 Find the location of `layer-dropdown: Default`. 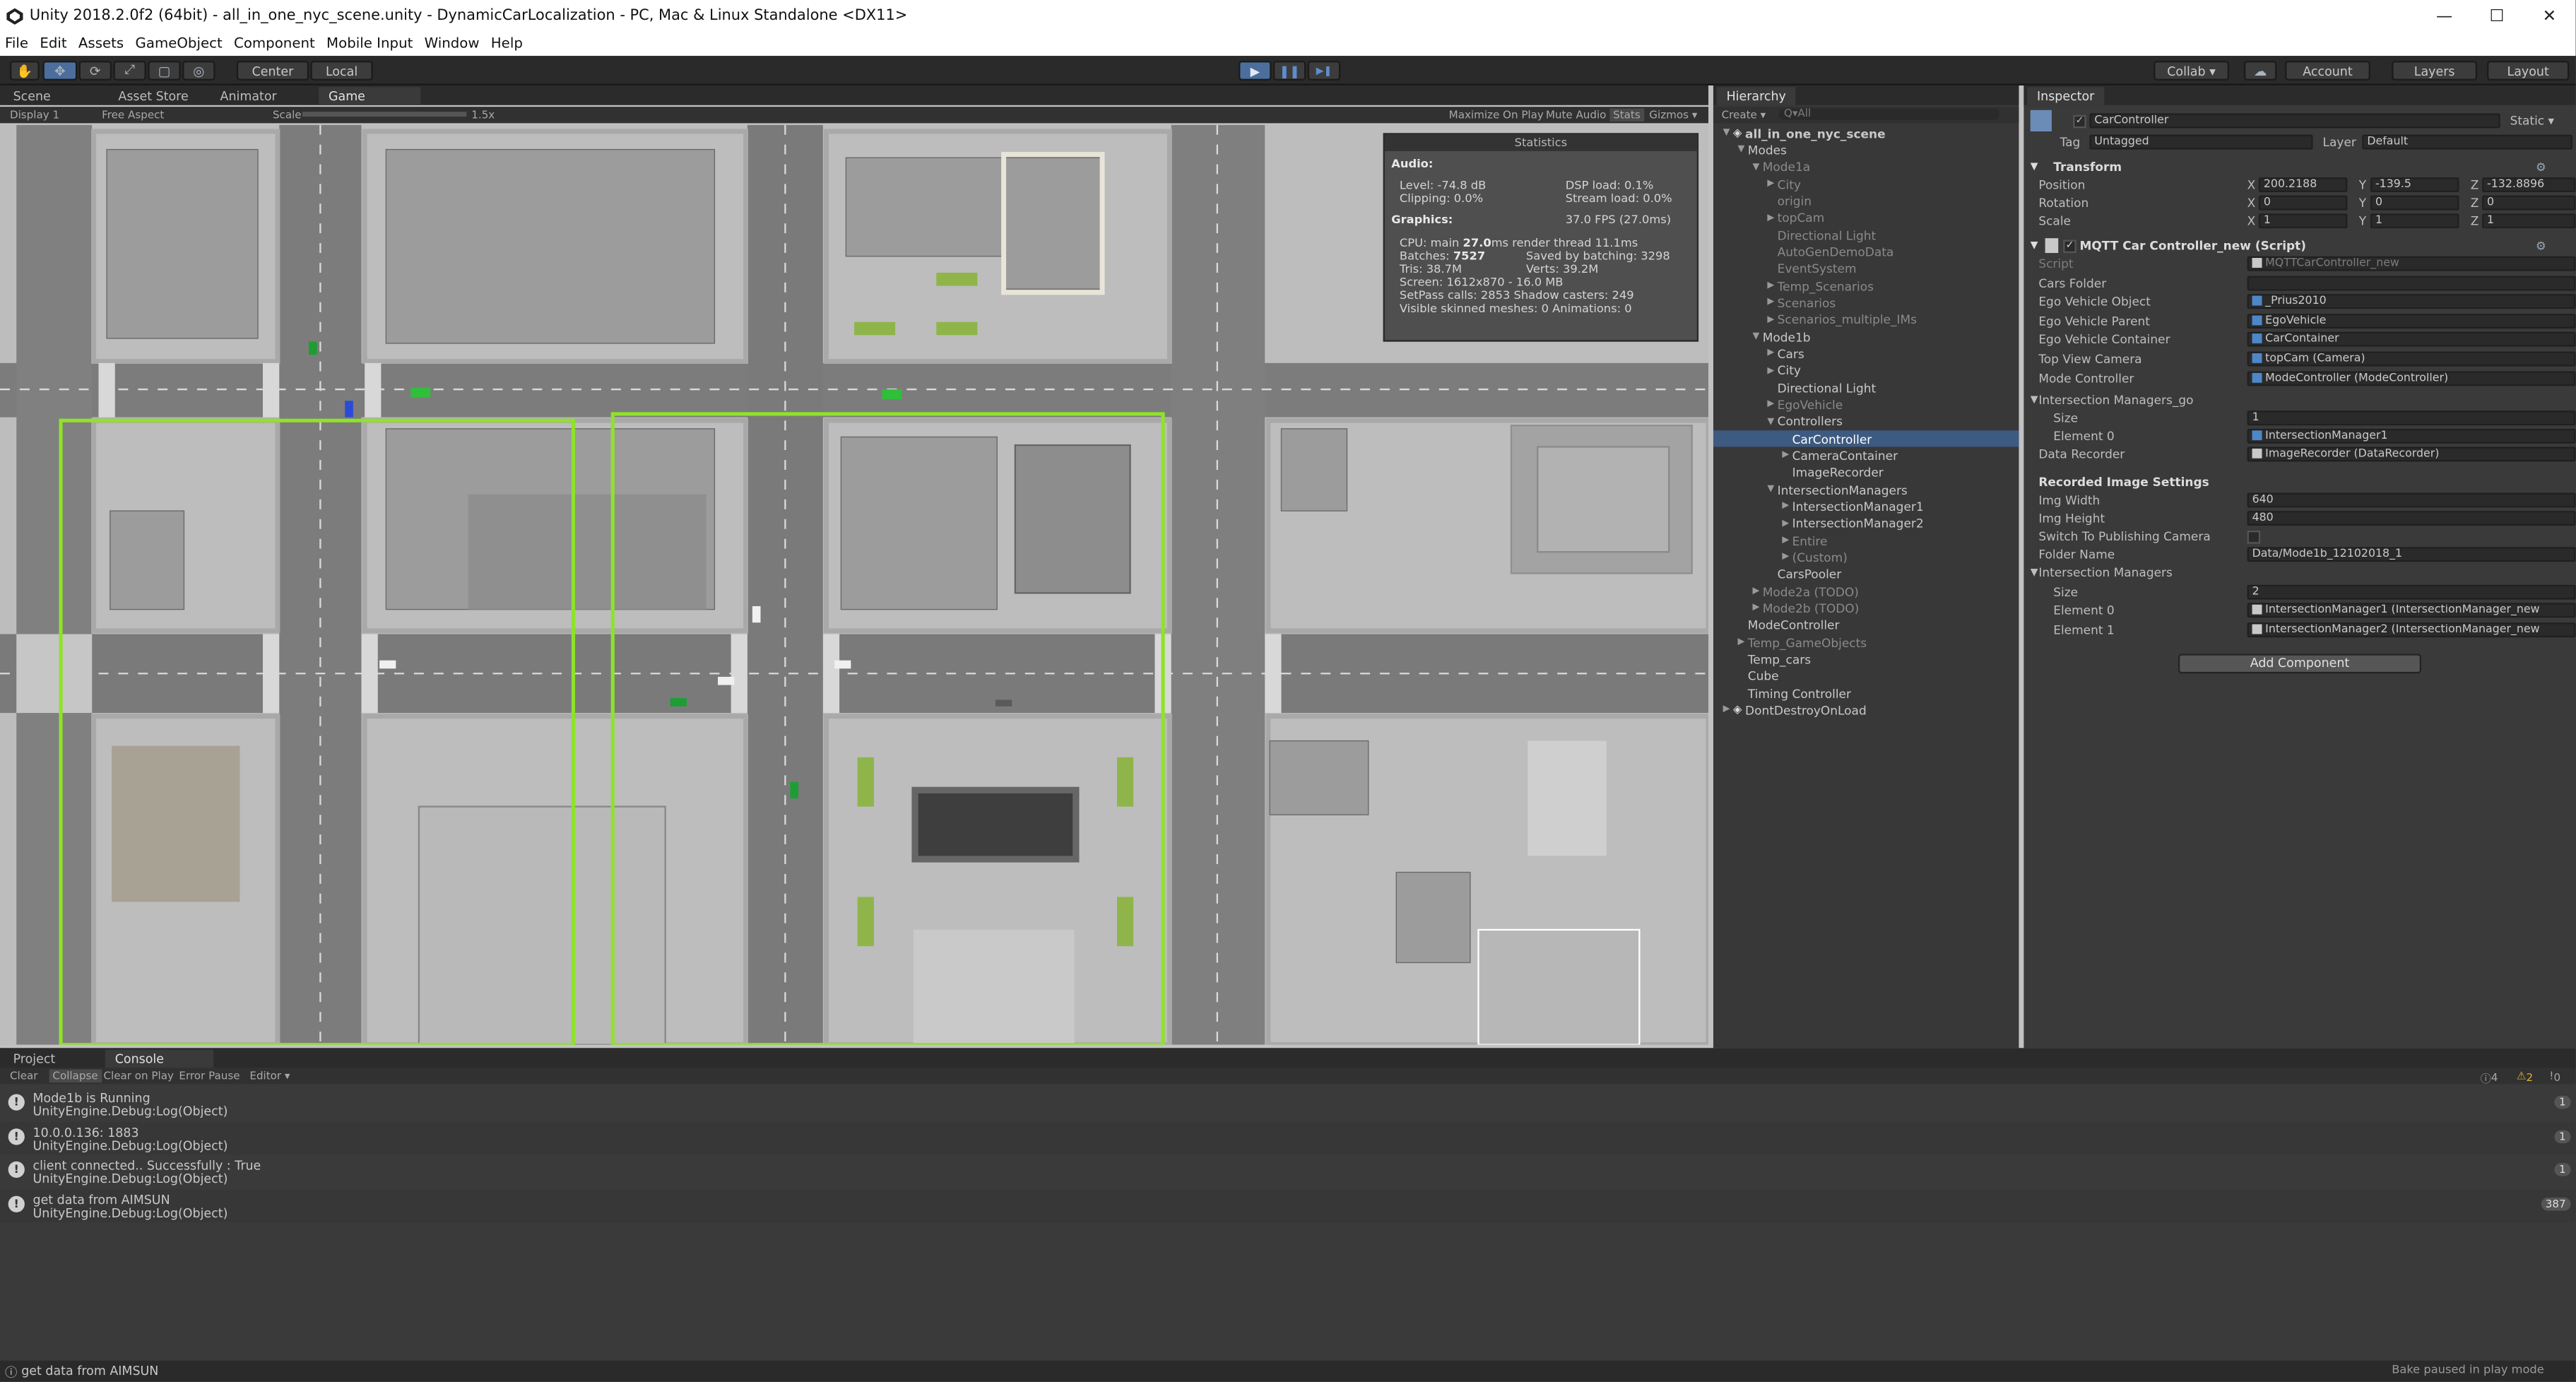

layer-dropdown: Default is located at coordinates (2467, 142).